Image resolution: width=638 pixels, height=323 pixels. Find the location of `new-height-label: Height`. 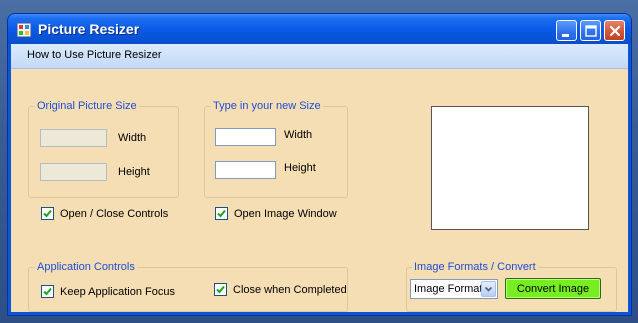

new-height-label: Height is located at coordinates (300, 168).